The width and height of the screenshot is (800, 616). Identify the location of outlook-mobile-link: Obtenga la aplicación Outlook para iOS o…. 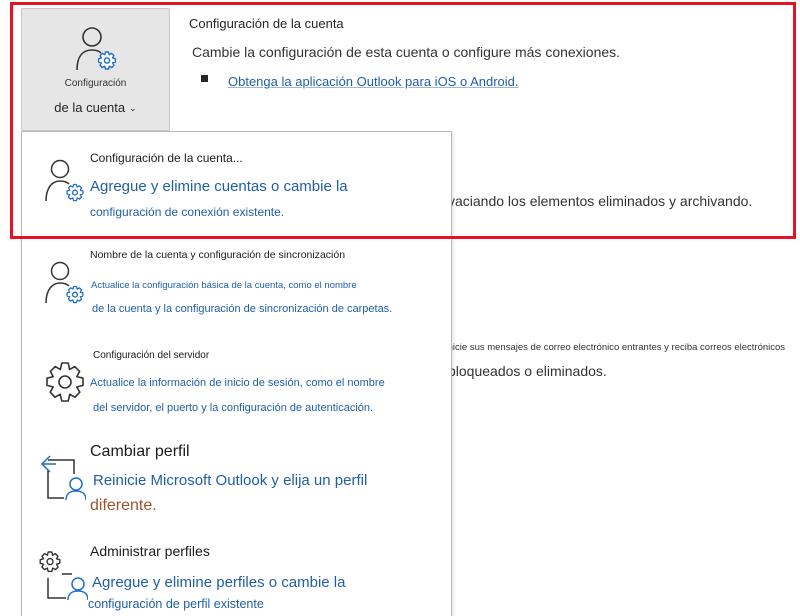
(373, 81).